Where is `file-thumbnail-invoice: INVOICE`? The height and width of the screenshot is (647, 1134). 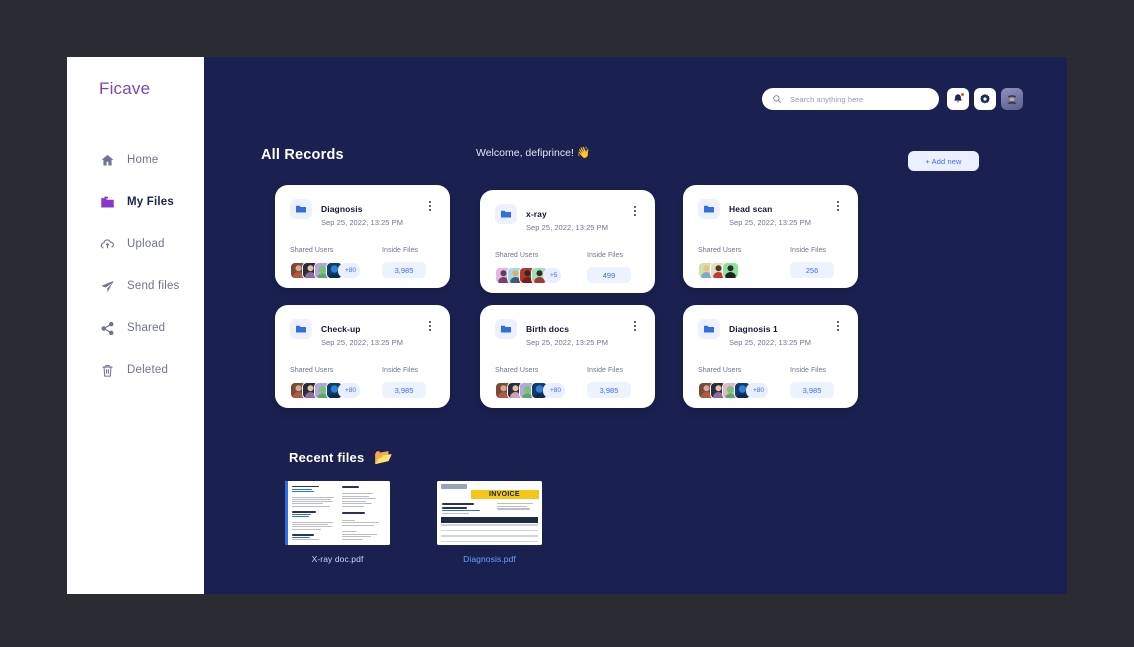 file-thumbnail-invoice: INVOICE is located at coordinates (489, 513).